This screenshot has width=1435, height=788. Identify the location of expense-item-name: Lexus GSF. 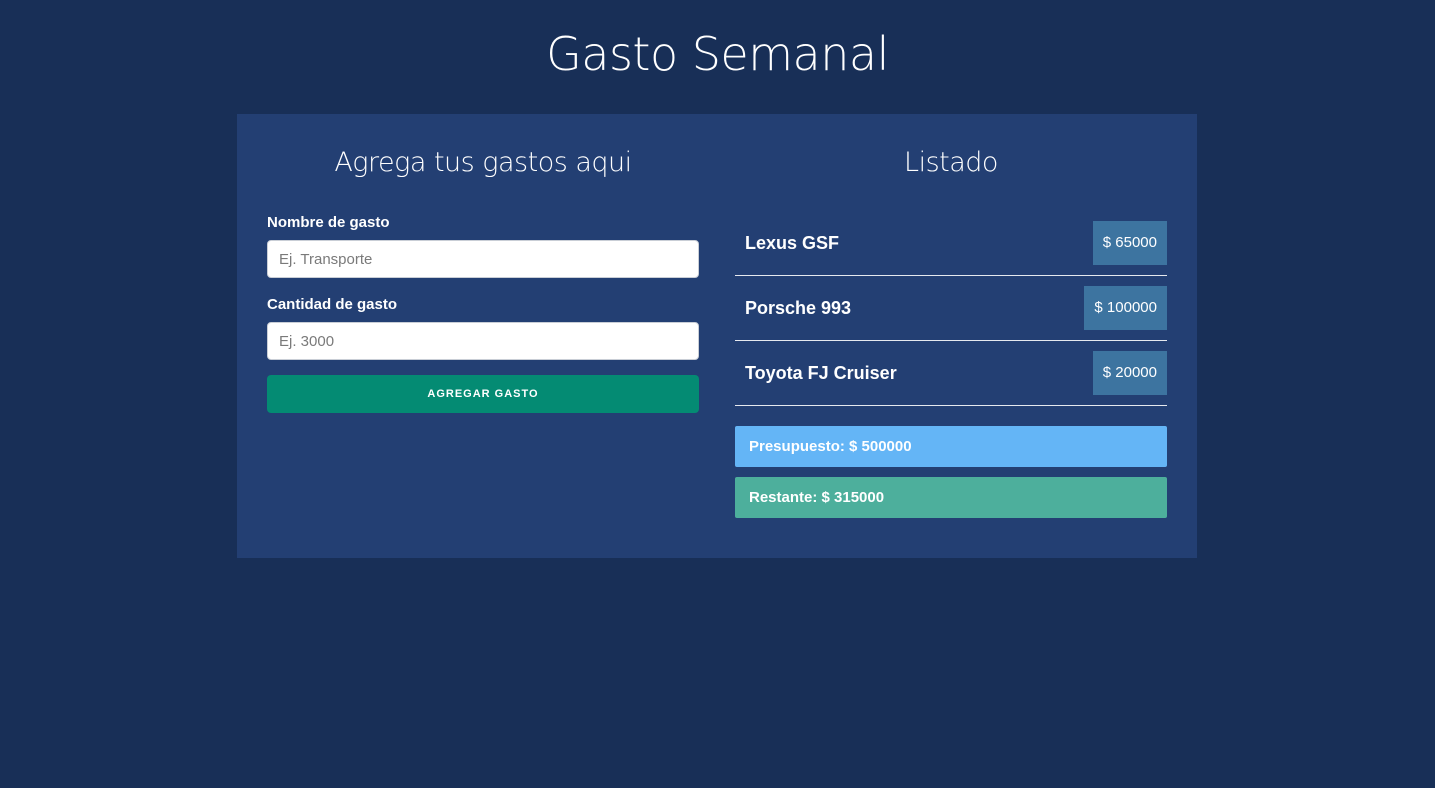
(792, 243).